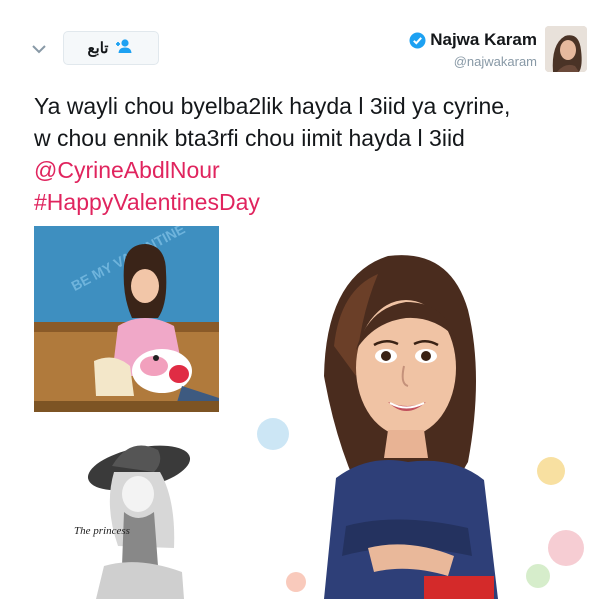  Describe the element at coordinates (124, 48) in the screenshot. I see `add-user-icon` at that location.